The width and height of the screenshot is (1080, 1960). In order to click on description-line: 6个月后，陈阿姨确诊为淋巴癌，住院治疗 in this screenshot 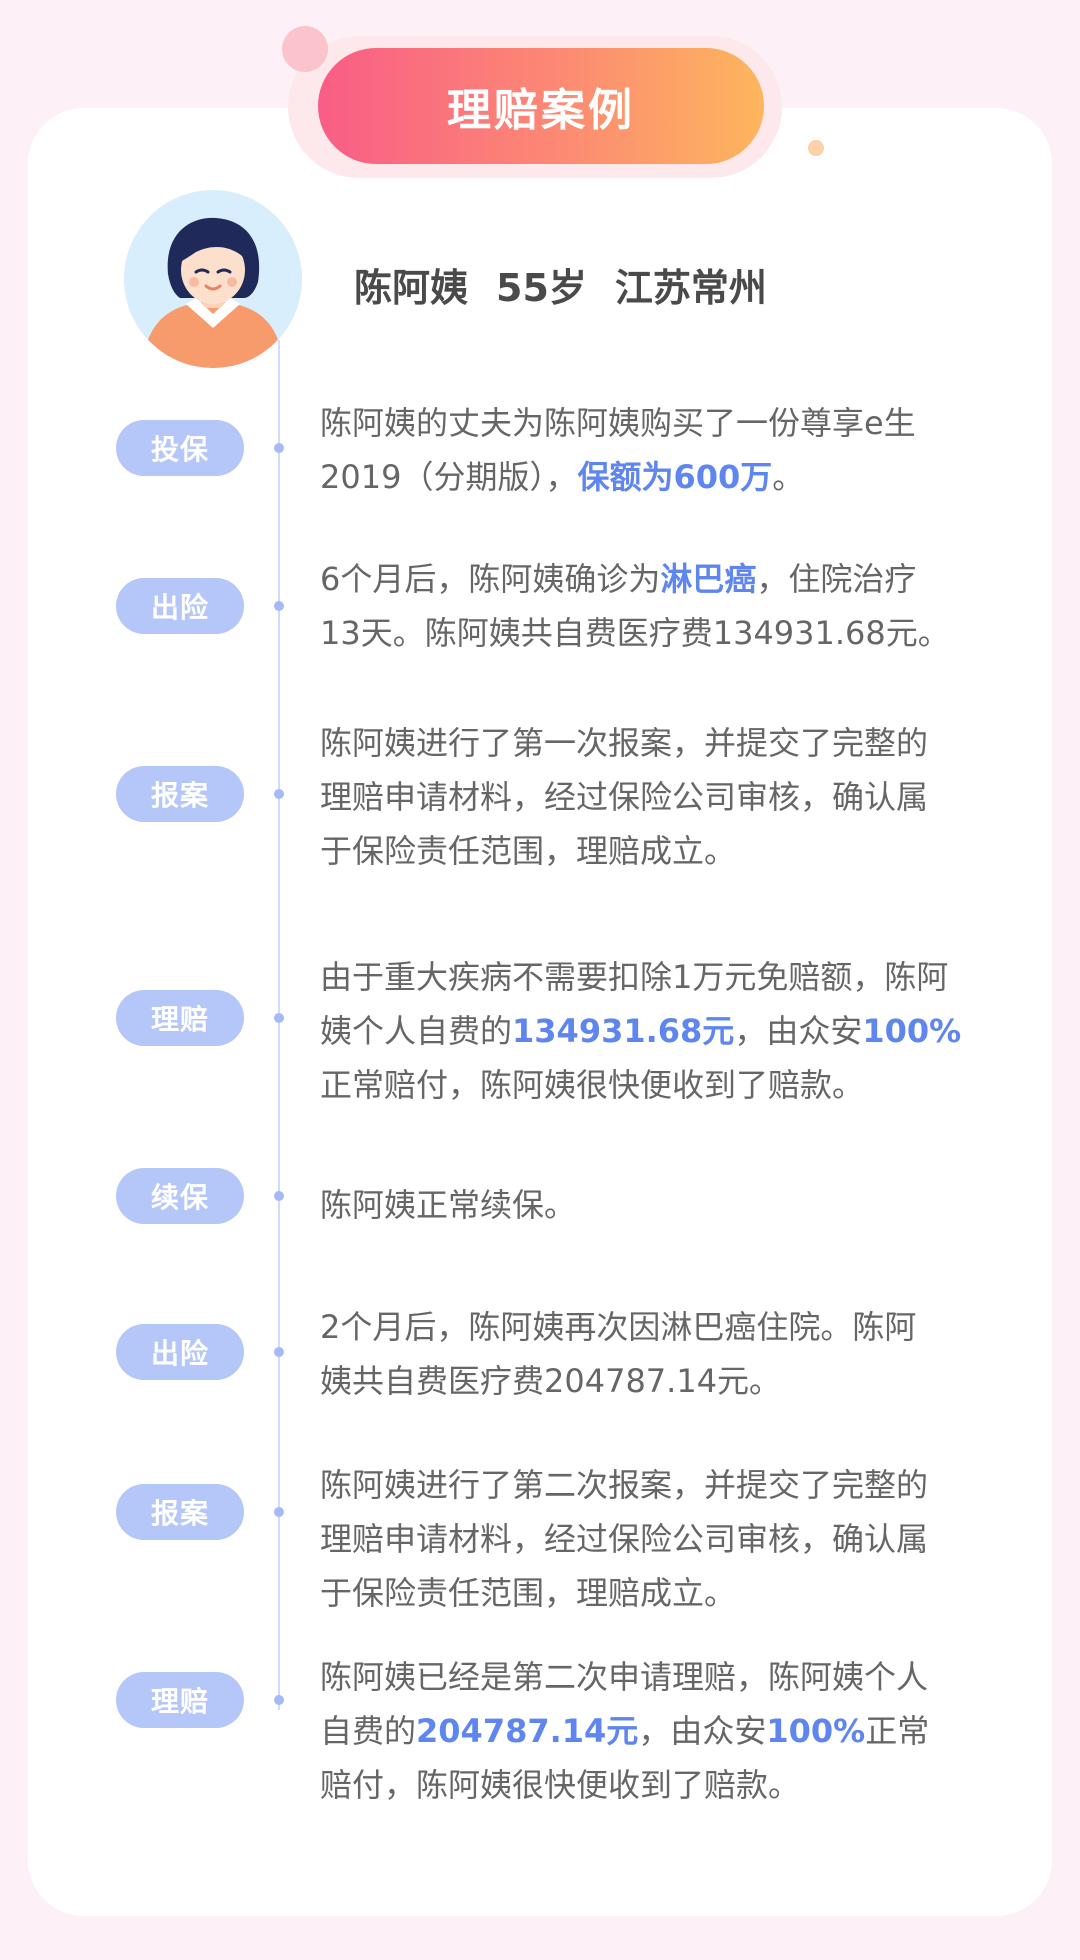, I will do `click(650, 579)`.